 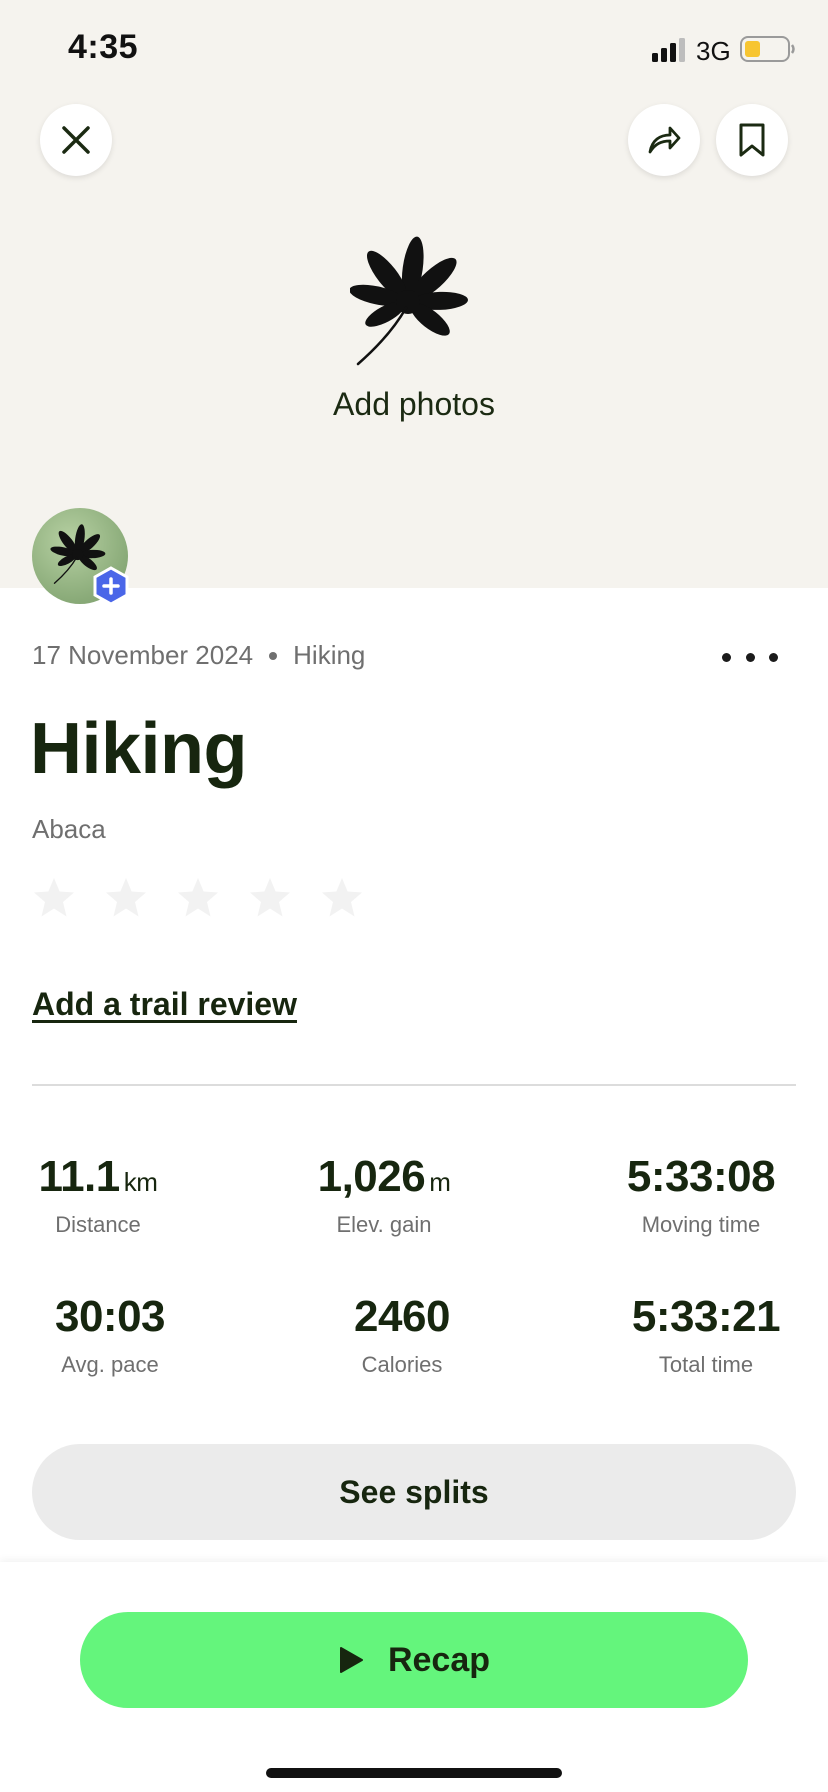 What do you see at coordinates (371, 1176) in the screenshot?
I see `stat-number: 1,026` at bounding box center [371, 1176].